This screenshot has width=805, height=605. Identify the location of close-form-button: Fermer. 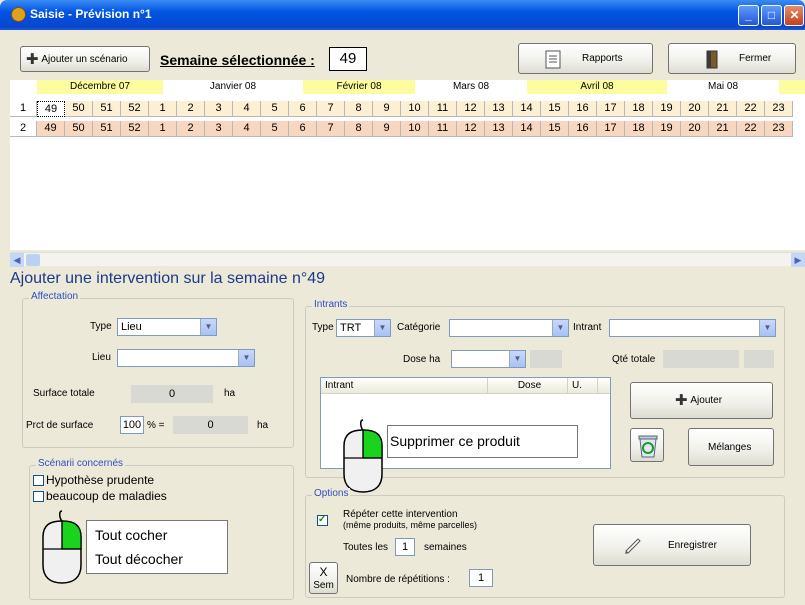
(732, 58).